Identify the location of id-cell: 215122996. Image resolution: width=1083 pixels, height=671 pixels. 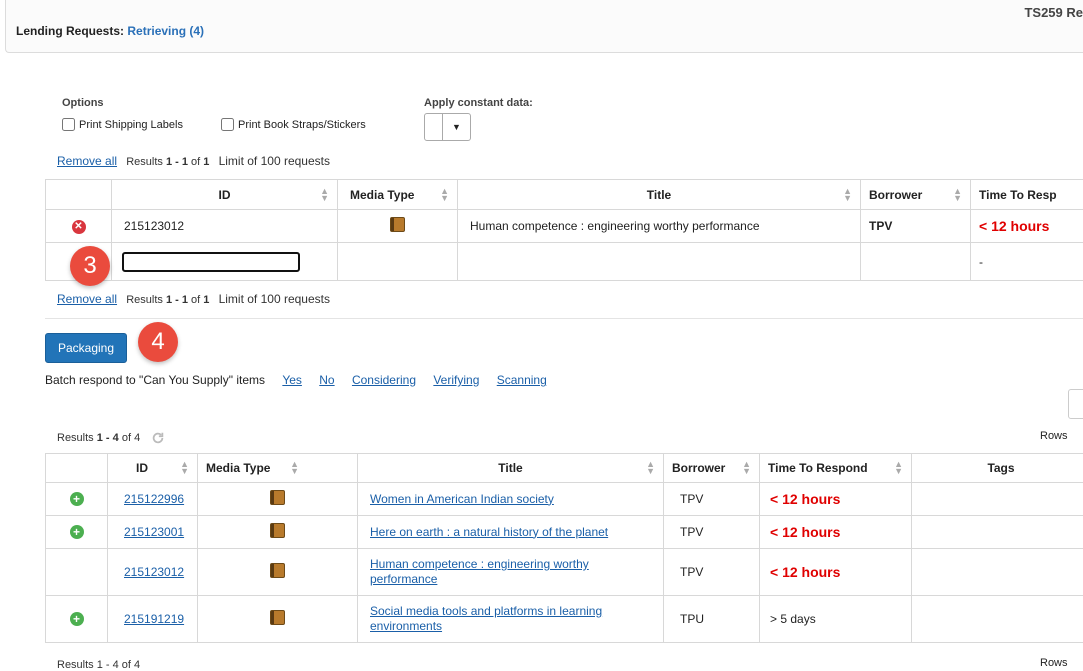
(153, 499).